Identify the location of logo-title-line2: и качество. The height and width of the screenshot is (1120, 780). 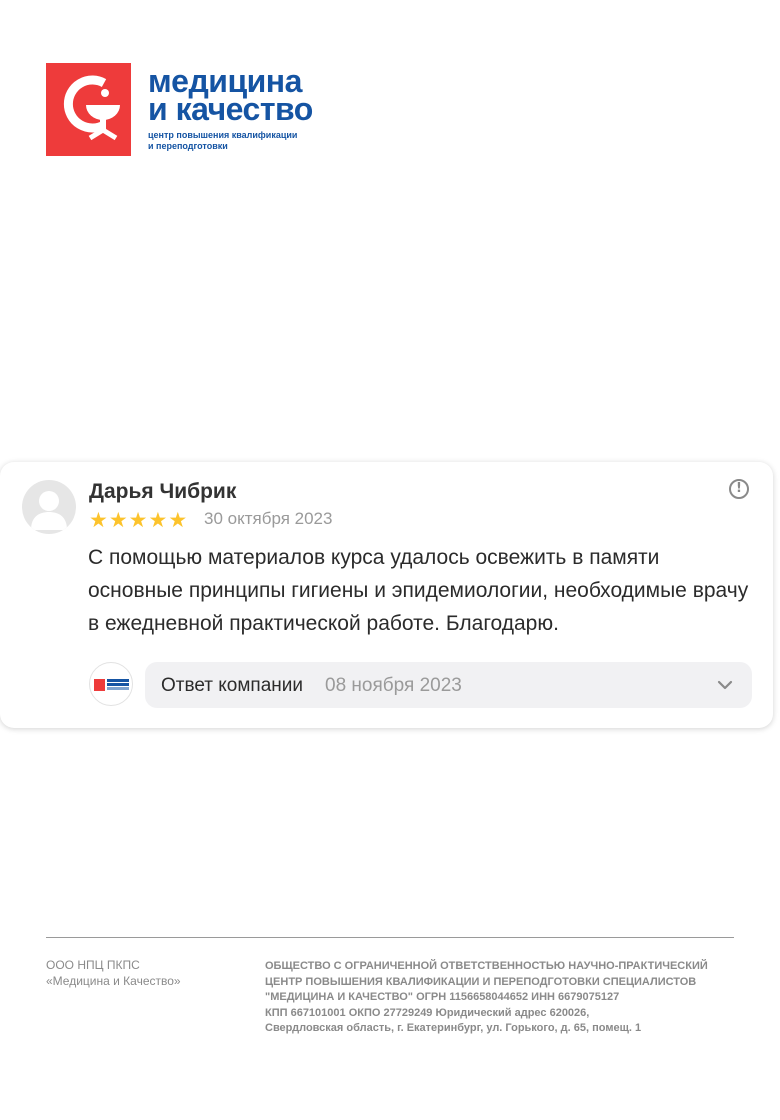
(230, 109).